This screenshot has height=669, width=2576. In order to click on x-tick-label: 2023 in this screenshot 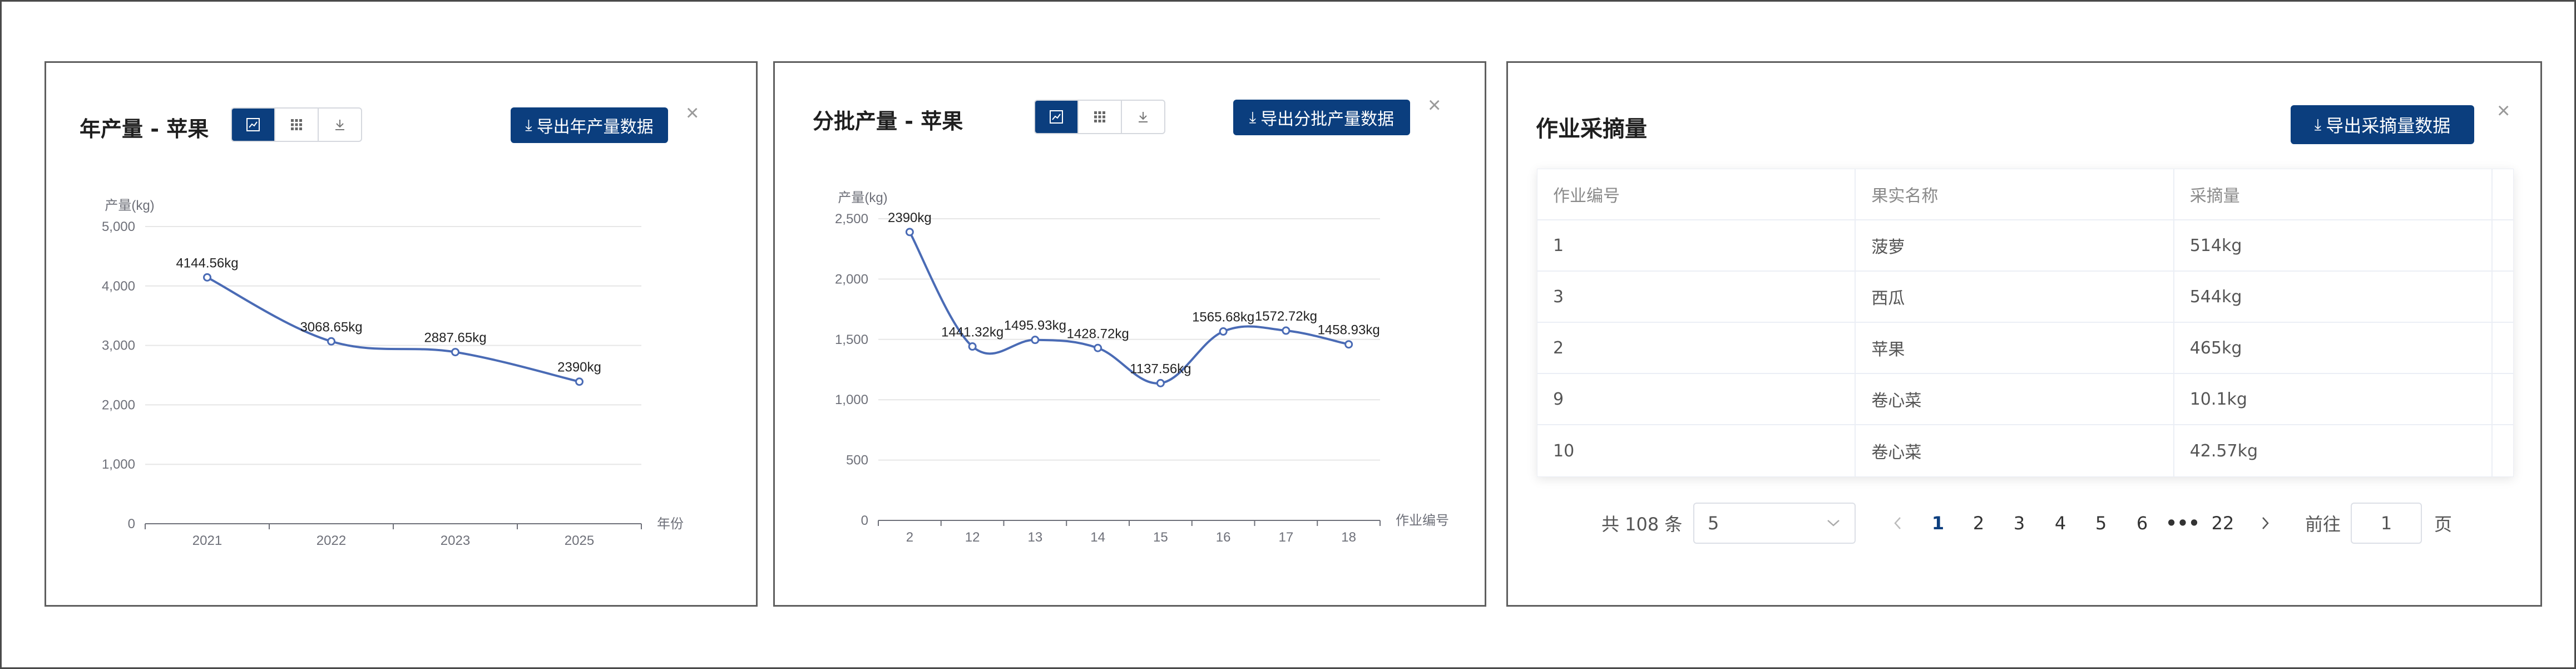, I will do `click(455, 540)`.